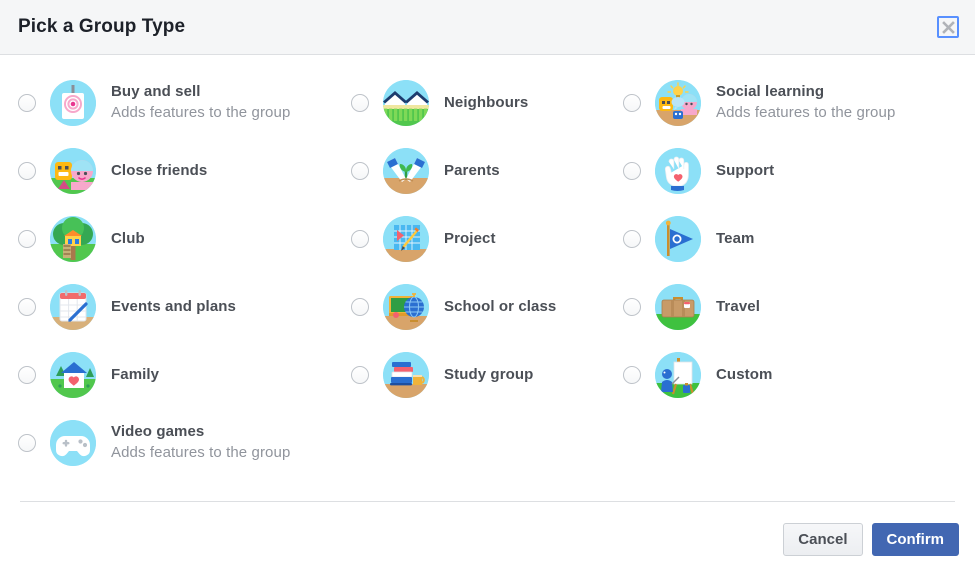 Image resolution: width=975 pixels, height=576 pixels. I want to click on group-option-title: Team, so click(735, 238).